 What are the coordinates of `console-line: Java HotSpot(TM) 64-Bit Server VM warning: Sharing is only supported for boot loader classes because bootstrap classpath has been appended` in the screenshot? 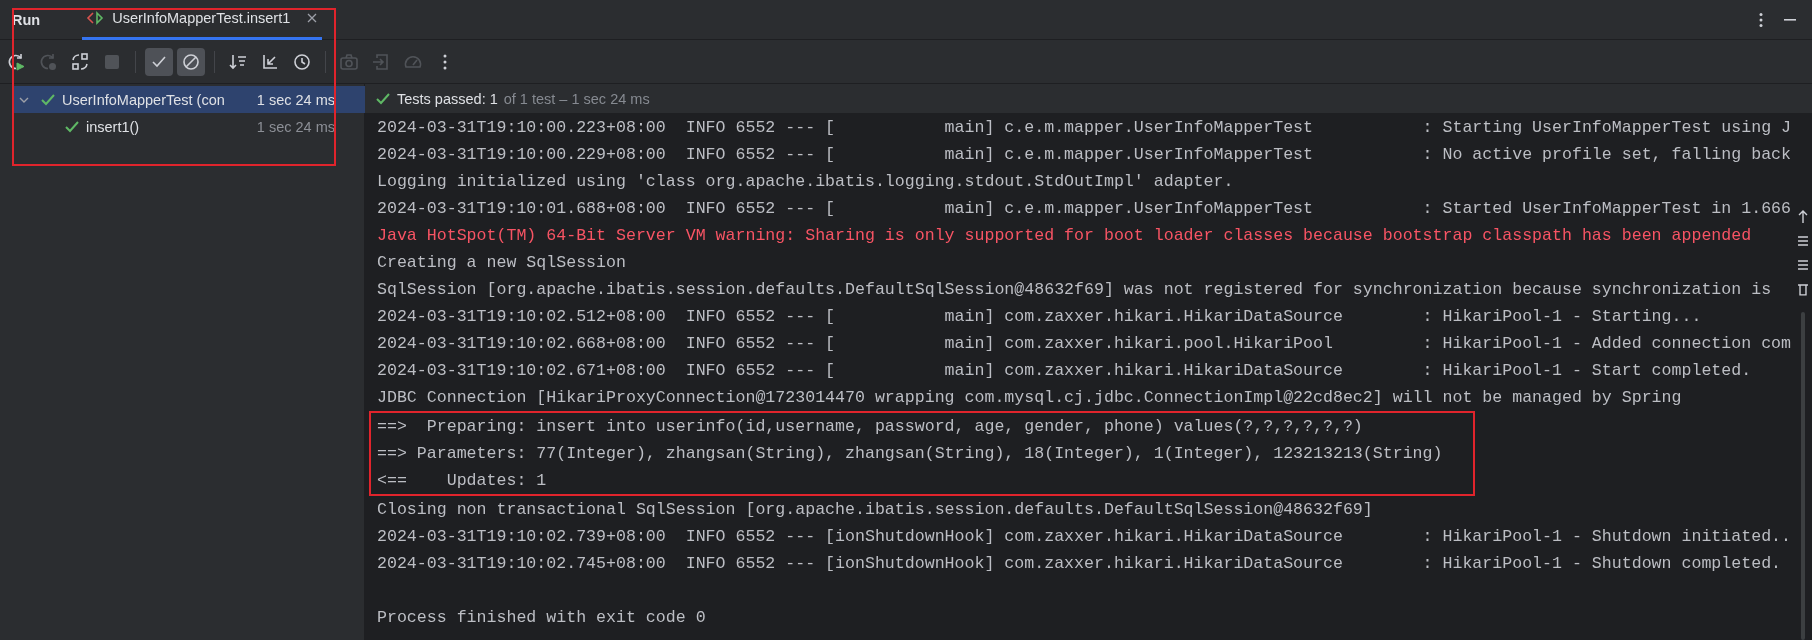 It's located at (1064, 236).